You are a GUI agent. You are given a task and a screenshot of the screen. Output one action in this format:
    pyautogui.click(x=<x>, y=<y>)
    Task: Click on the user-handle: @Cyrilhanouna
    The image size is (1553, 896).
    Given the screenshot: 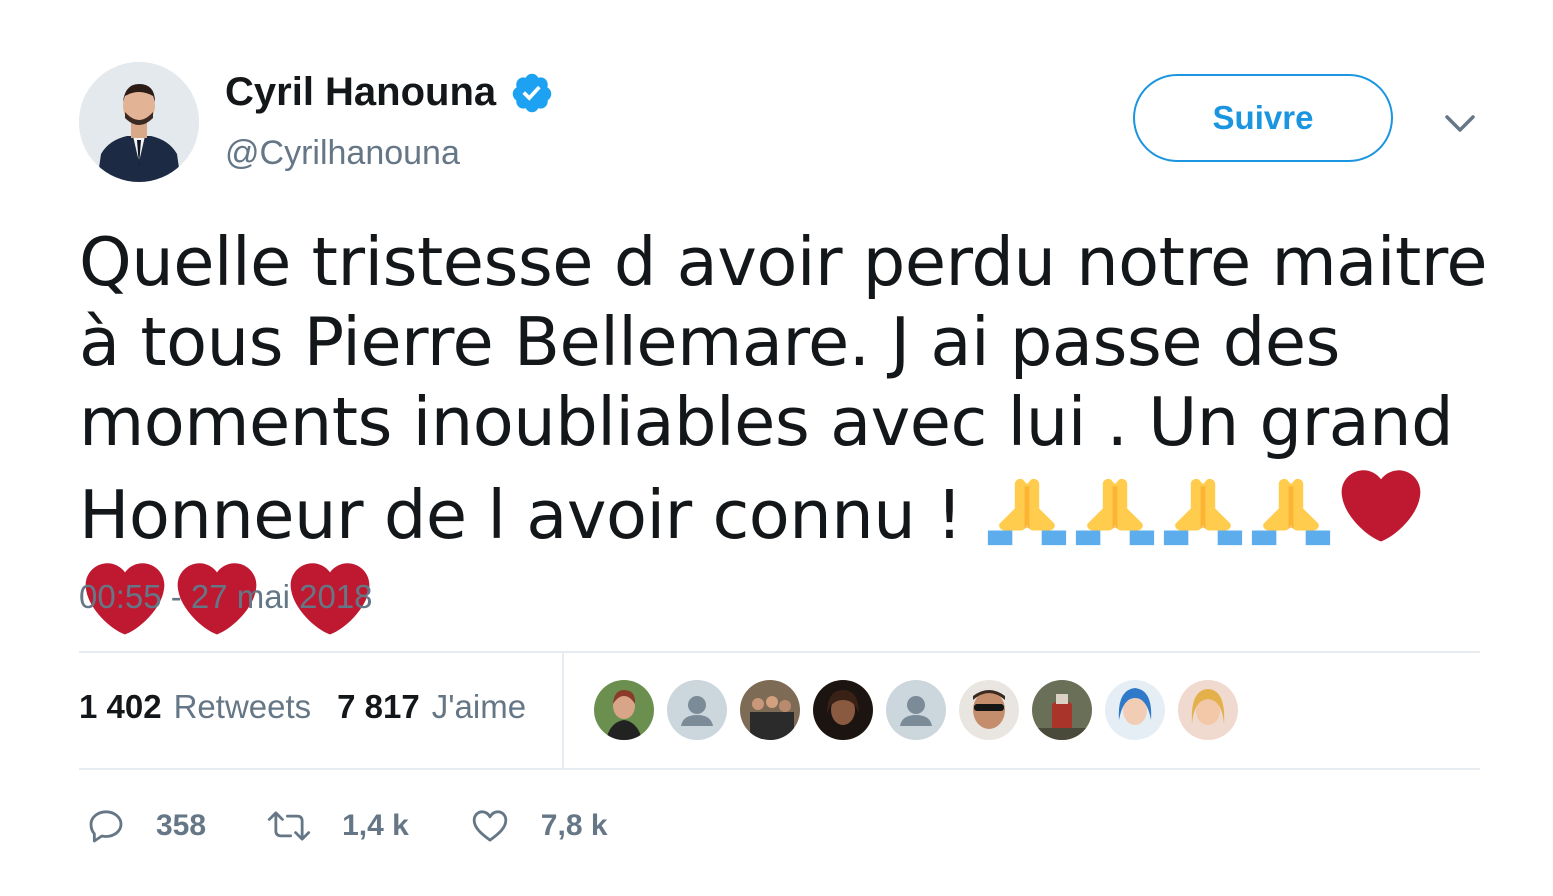 What is the action you would take?
    pyautogui.click(x=342, y=153)
    